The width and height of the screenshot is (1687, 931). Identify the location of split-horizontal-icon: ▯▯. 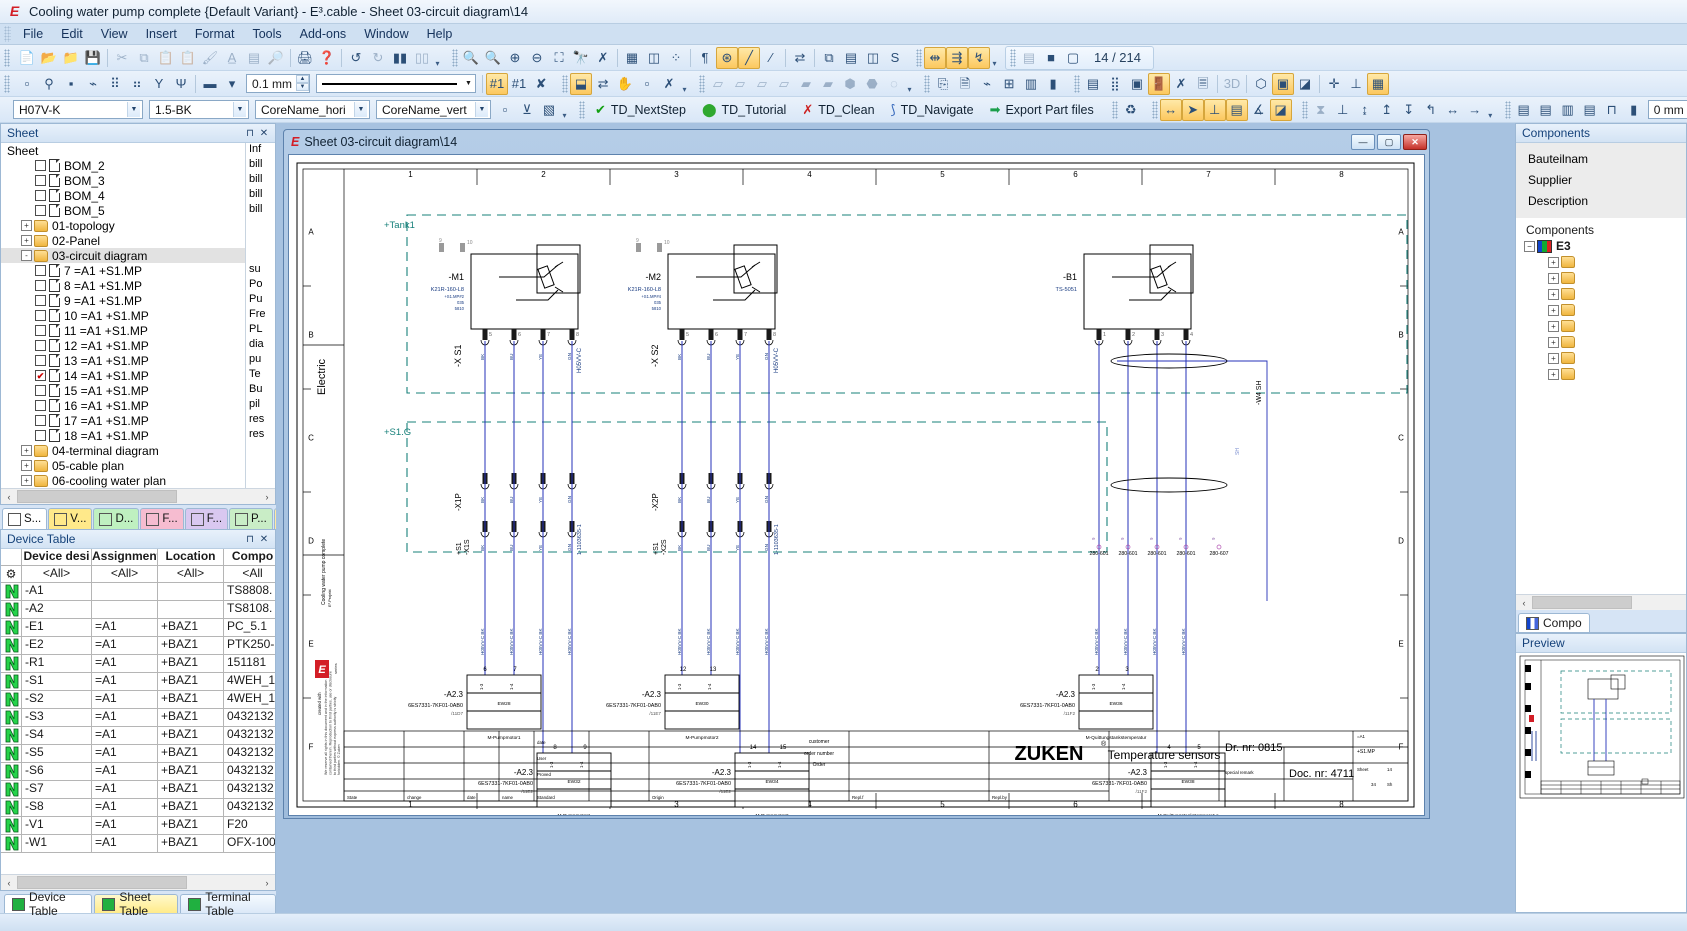
(422, 58).